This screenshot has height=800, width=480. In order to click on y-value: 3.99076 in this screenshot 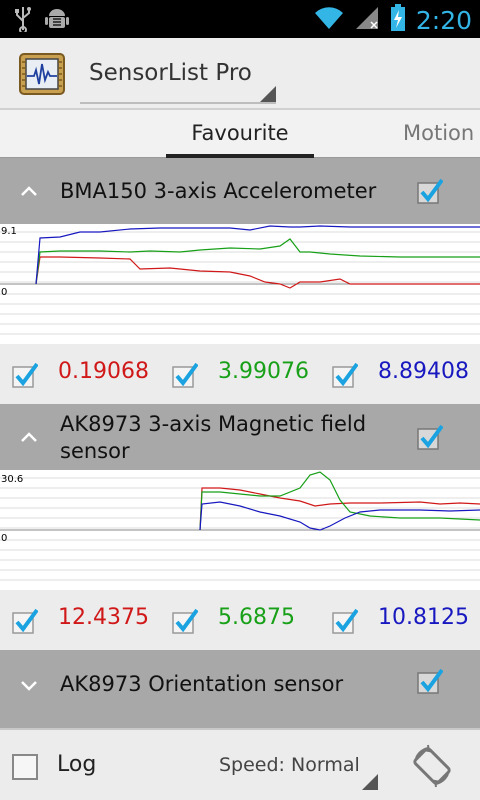, I will do `click(263, 371)`.